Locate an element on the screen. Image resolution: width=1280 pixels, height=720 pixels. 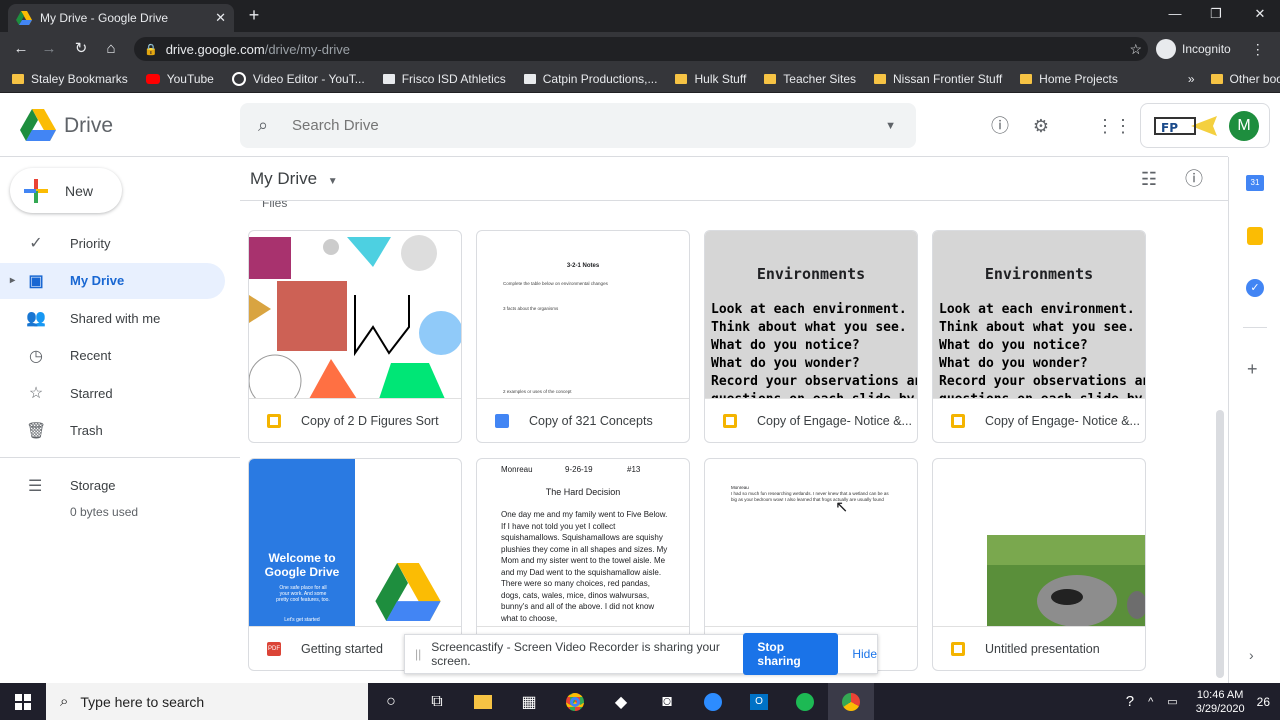
bookmark-item: Hulk Stuff is located at coordinates (710, 79).